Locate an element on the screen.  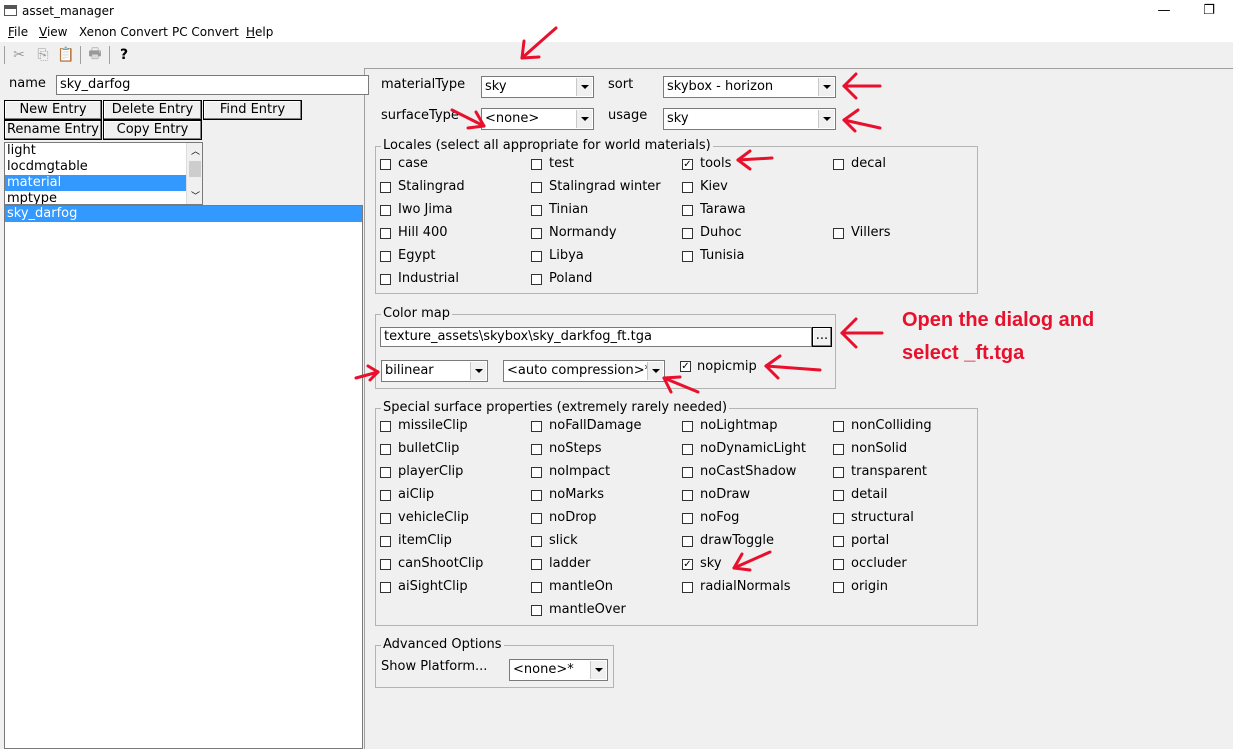
mantleon-checkbox is located at coordinates (536, 587).